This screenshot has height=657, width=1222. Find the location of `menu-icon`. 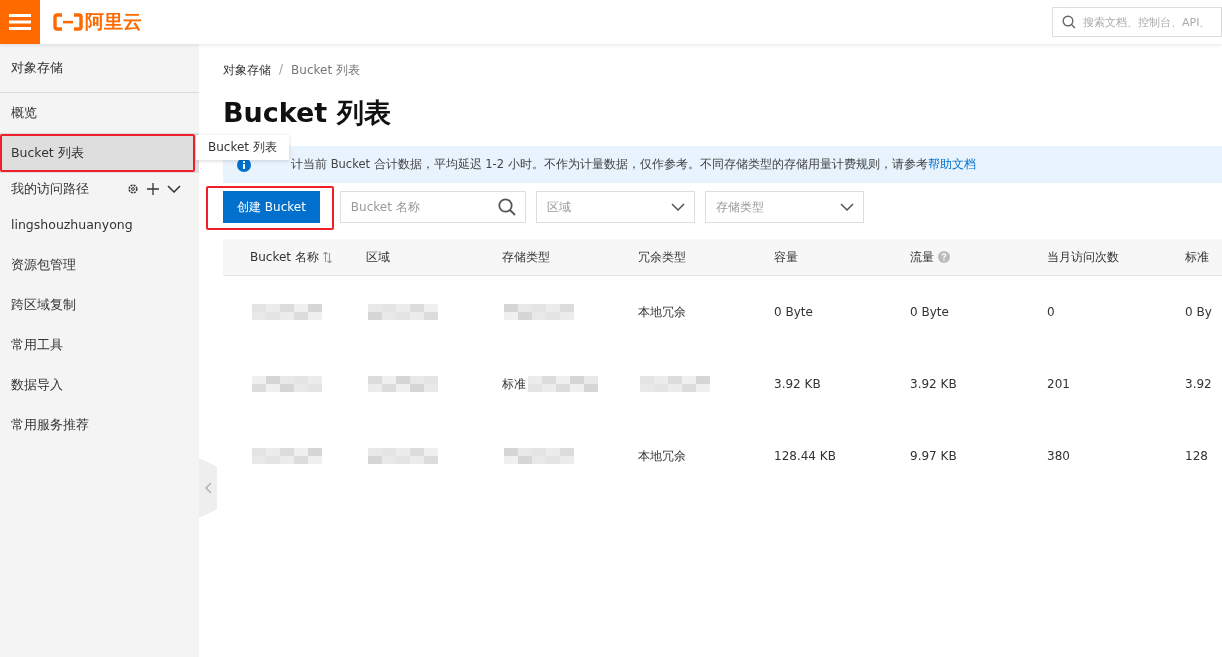

menu-icon is located at coordinates (20, 22).